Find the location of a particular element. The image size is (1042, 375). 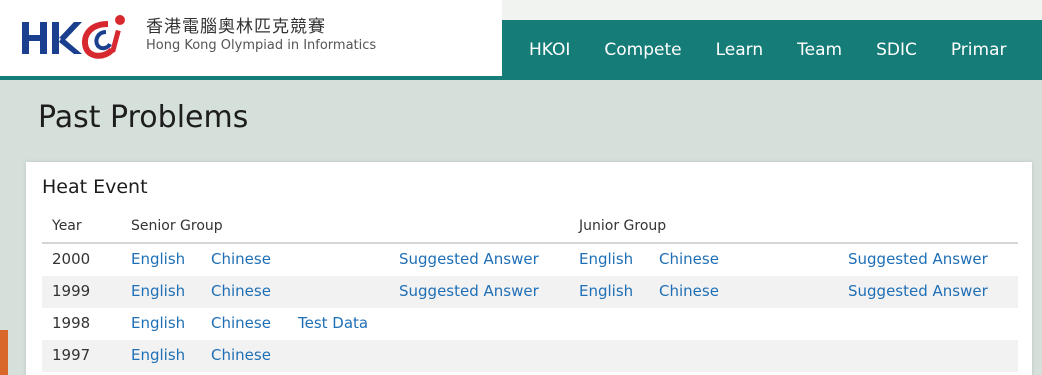

table-header: Year Senior Group Junior Group is located at coordinates (530, 227).